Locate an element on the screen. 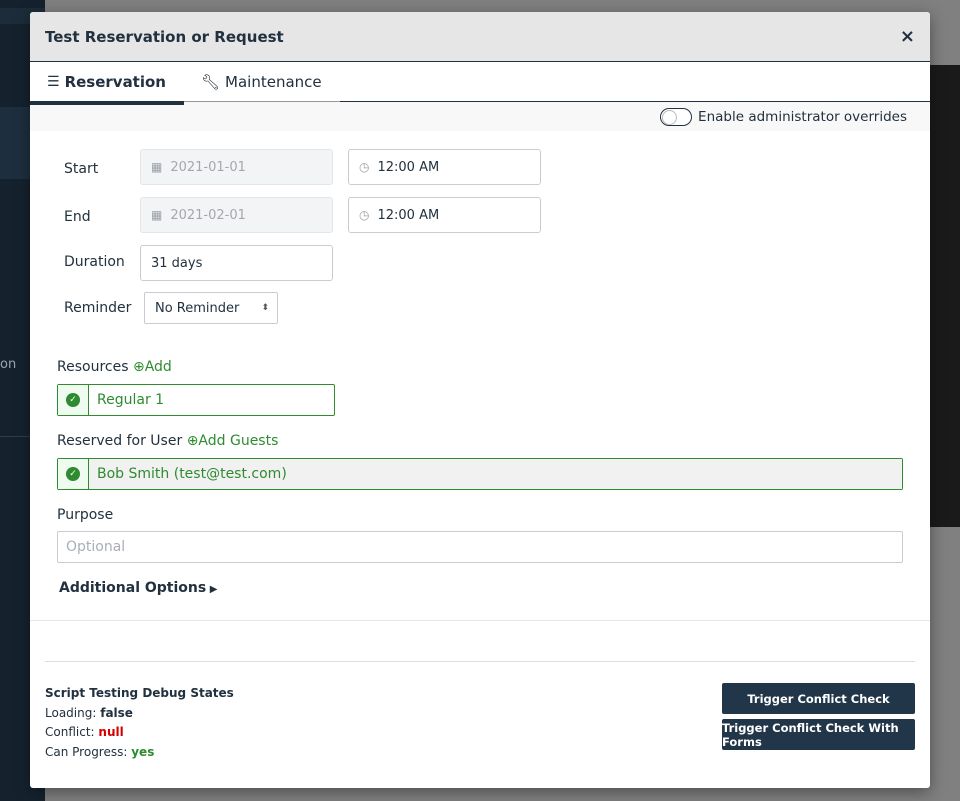 The height and width of the screenshot is (801, 960). close-icon: × is located at coordinates (907, 36).